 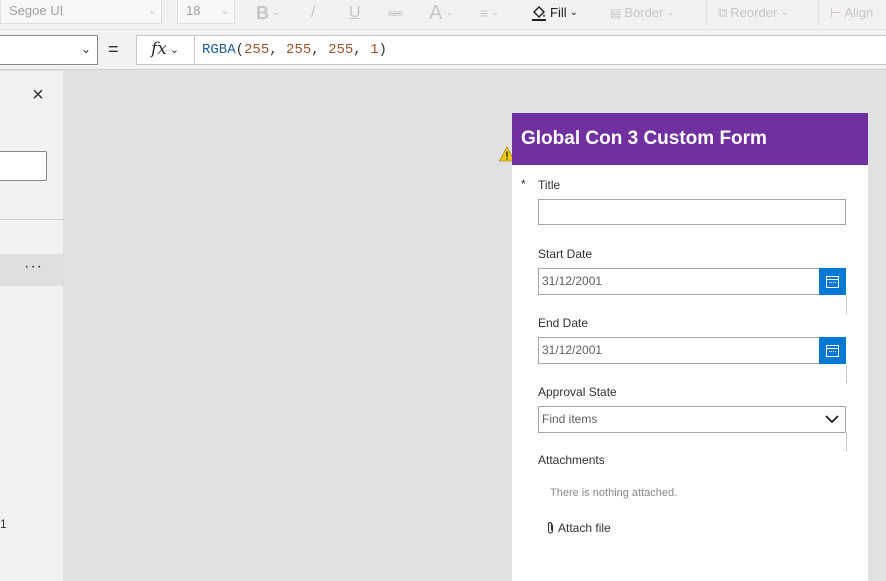 I want to click on attachments-label: Attachments, so click(x=571, y=460).